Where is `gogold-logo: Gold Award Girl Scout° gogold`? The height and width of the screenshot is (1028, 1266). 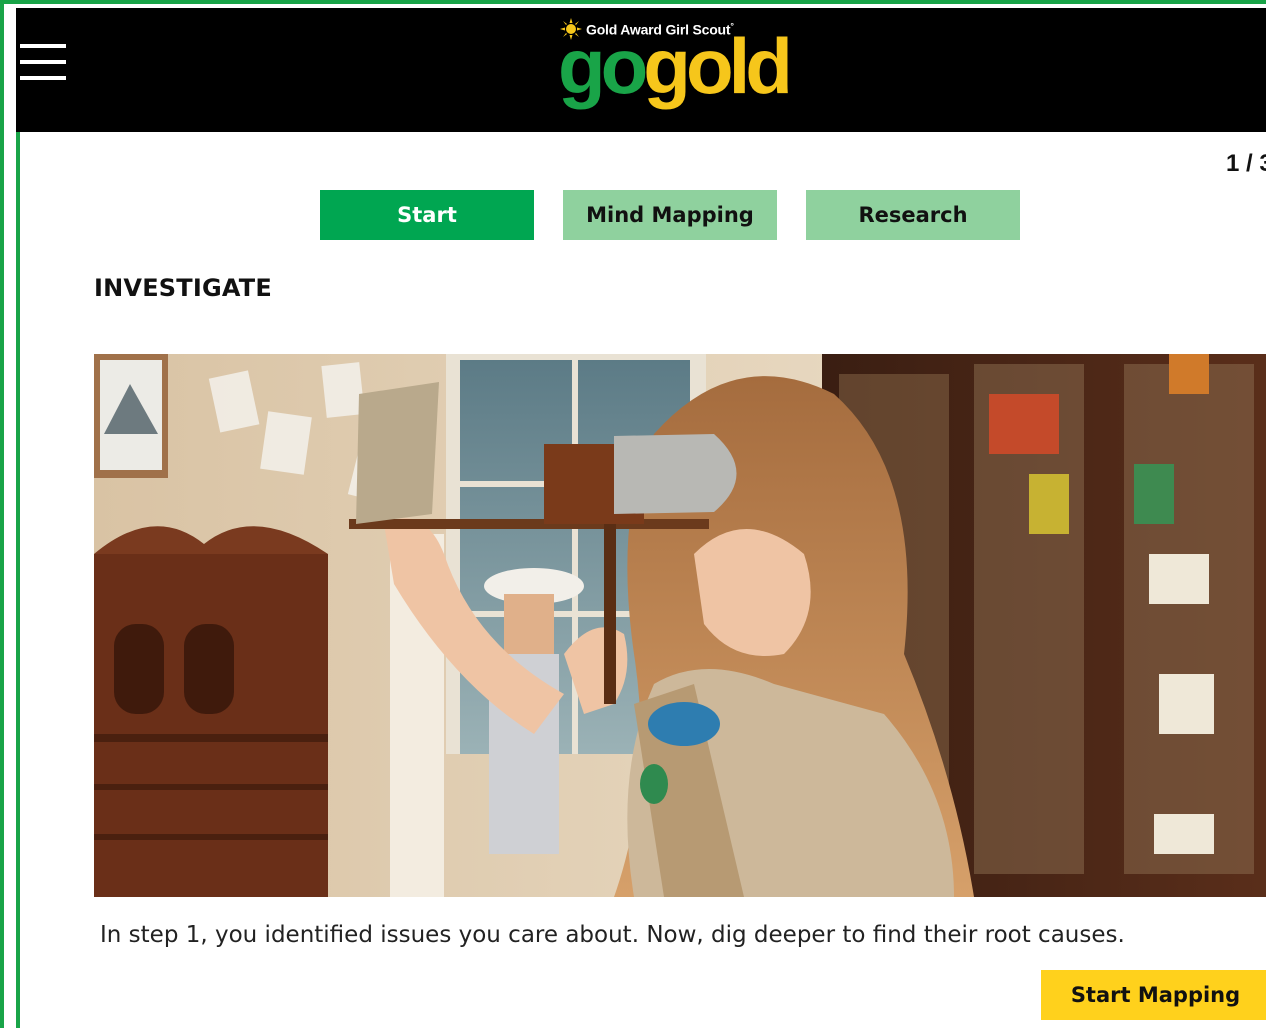
gogold-logo: Gold Award Girl Scout° gogold is located at coordinates (689, 66).